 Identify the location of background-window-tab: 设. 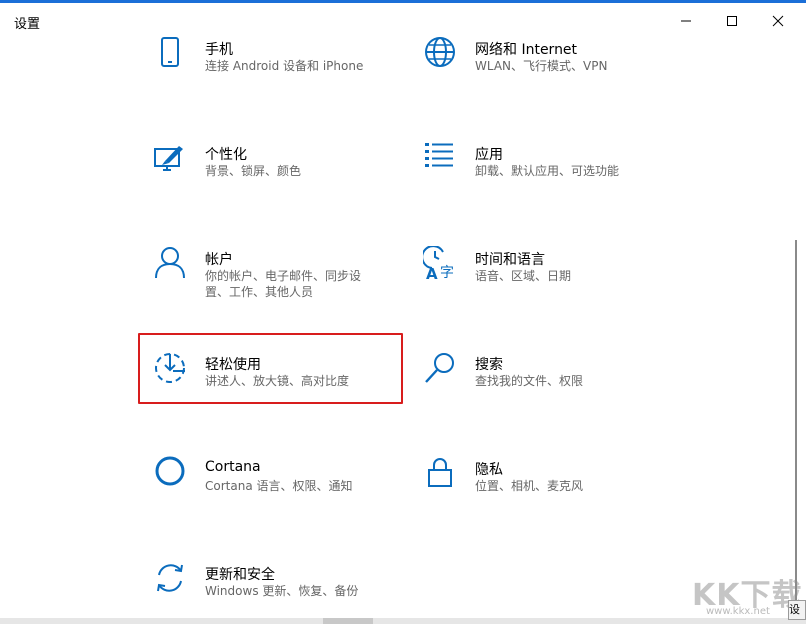
(797, 610).